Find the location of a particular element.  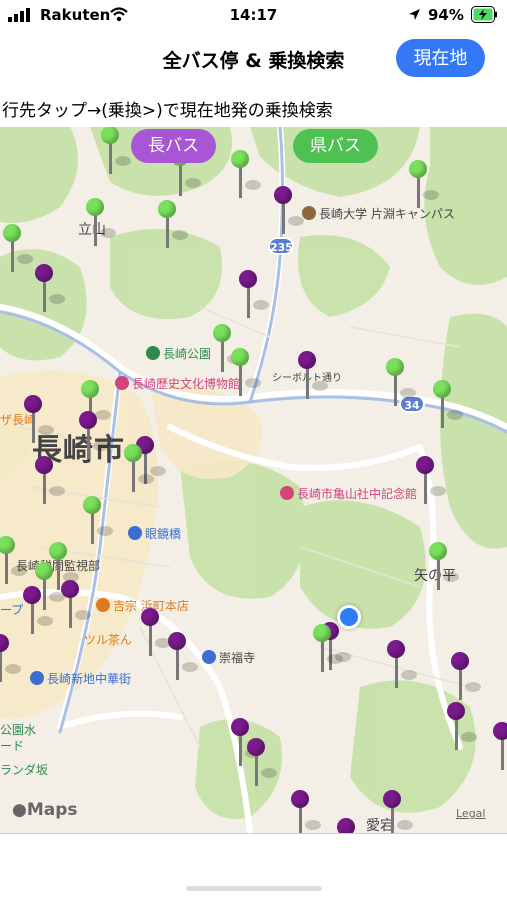

location-arrow-icon is located at coordinates (414, 14).